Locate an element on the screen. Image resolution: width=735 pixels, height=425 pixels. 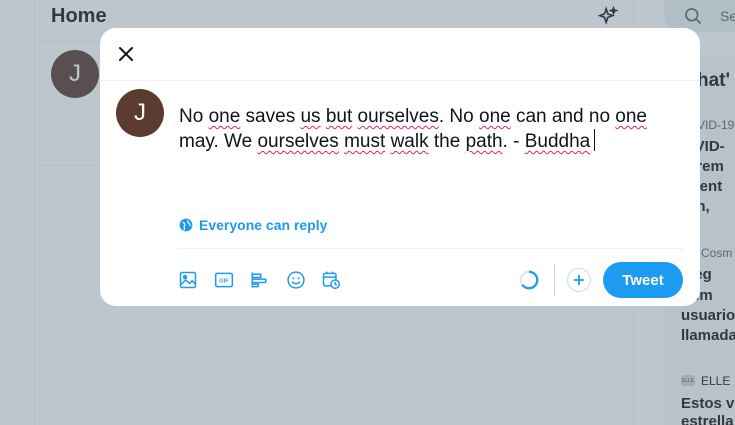
gif-icon: GIF is located at coordinates (224, 280).